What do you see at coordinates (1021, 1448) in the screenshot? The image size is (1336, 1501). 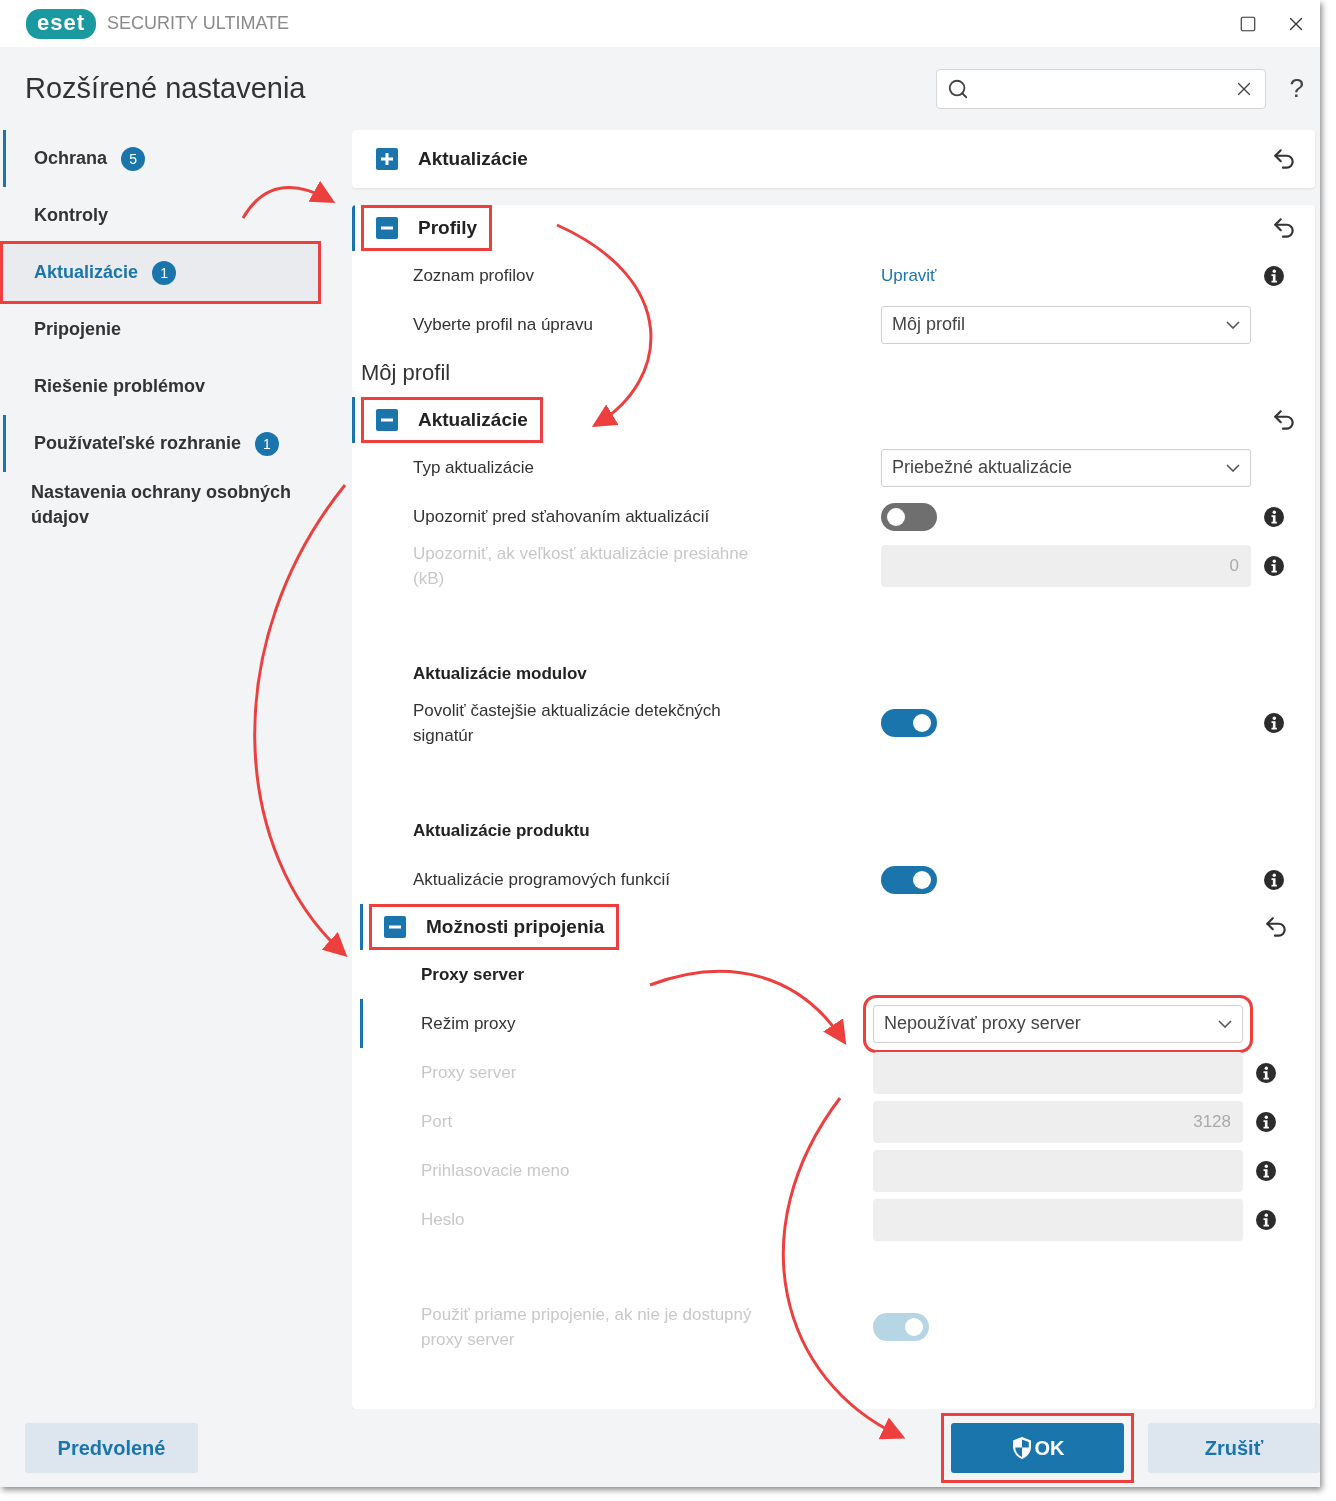 I see `shield-icon` at bounding box center [1021, 1448].